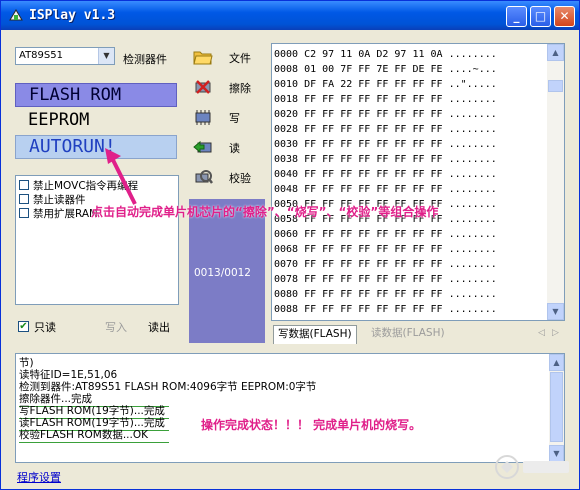 The width and height of the screenshot is (580, 490). What do you see at coordinates (94, 442) in the screenshot?
I see `log-line-underline` at bounding box center [94, 442].